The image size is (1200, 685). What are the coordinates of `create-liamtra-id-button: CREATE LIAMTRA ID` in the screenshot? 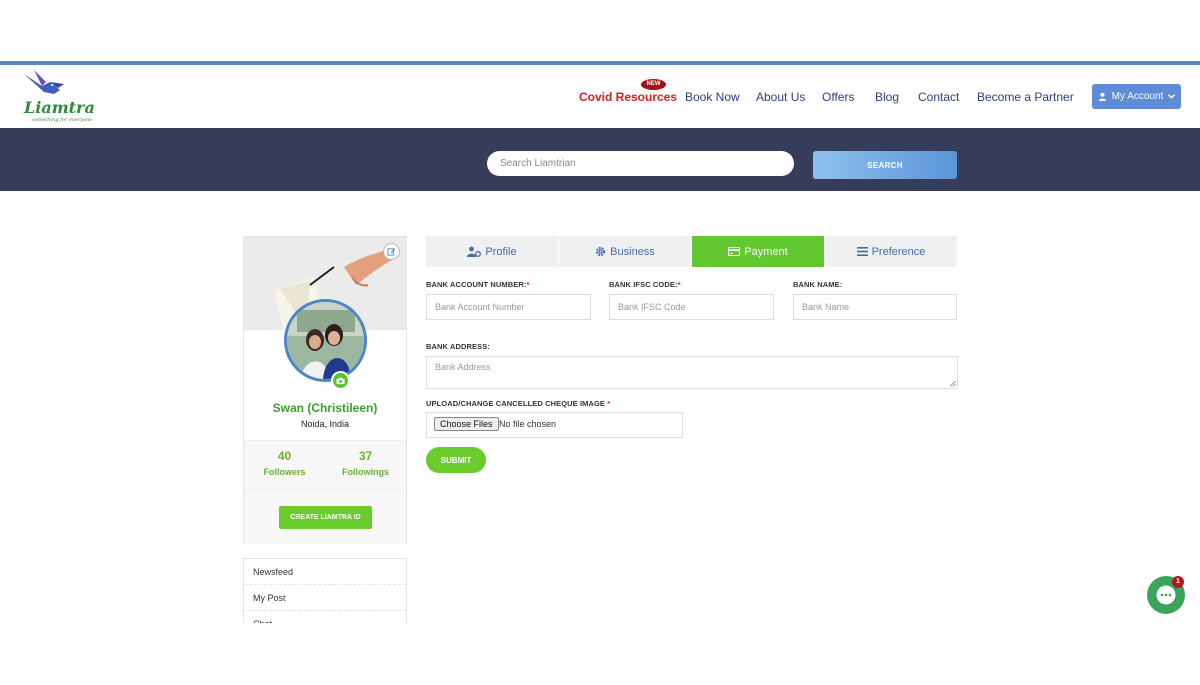 It's located at (325, 517).